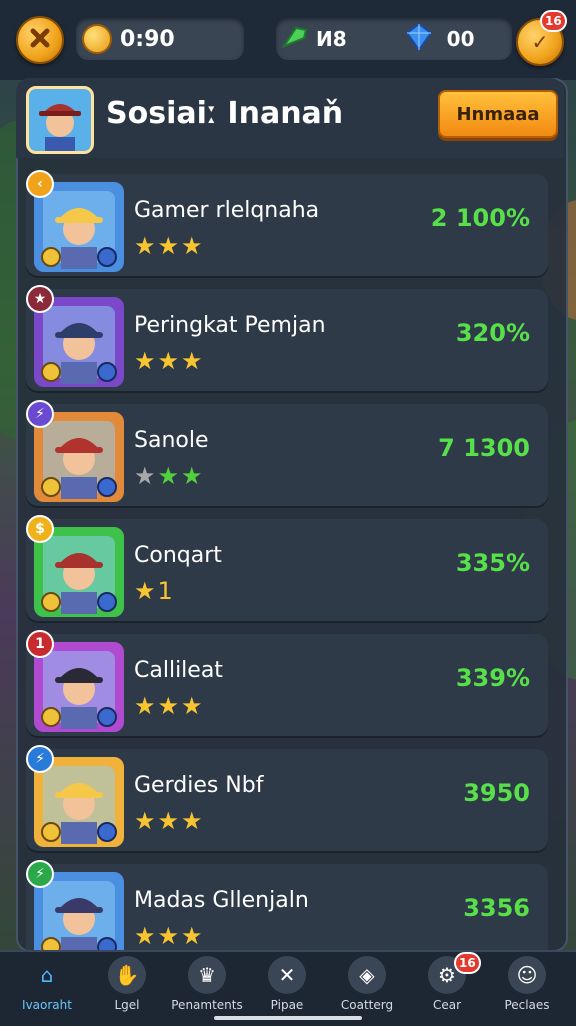 The image size is (576, 1026). Describe the element at coordinates (288, 1018) in the screenshot. I see `home-indicator` at that location.